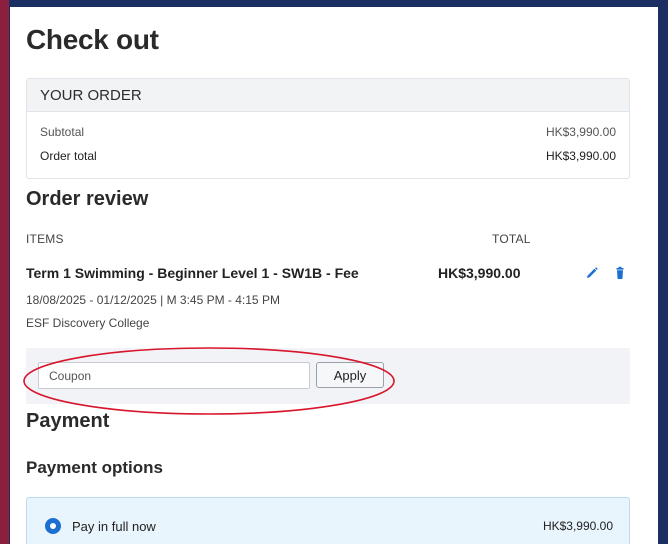 This screenshot has height=544, width=668. What do you see at coordinates (577, 526) in the screenshot?
I see `pay-option-amount: HK$3,990.00` at bounding box center [577, 526].